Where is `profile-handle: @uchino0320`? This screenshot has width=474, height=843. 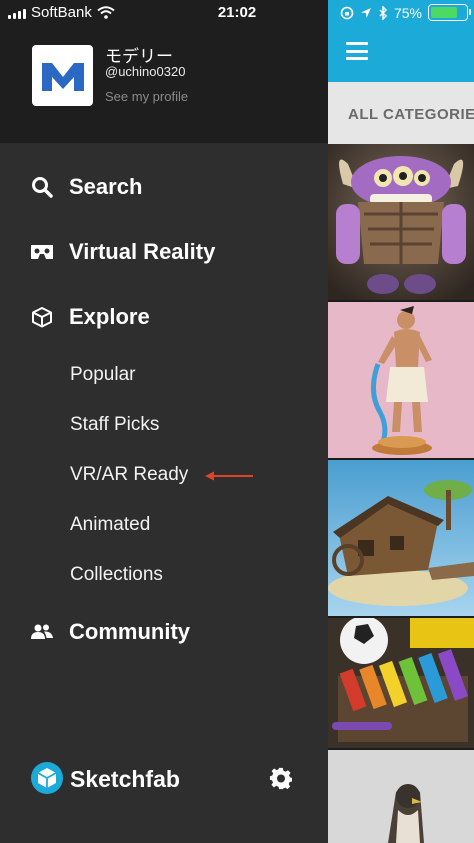
profile-handle: @uchino0320 is located at coordinates (145, 71).